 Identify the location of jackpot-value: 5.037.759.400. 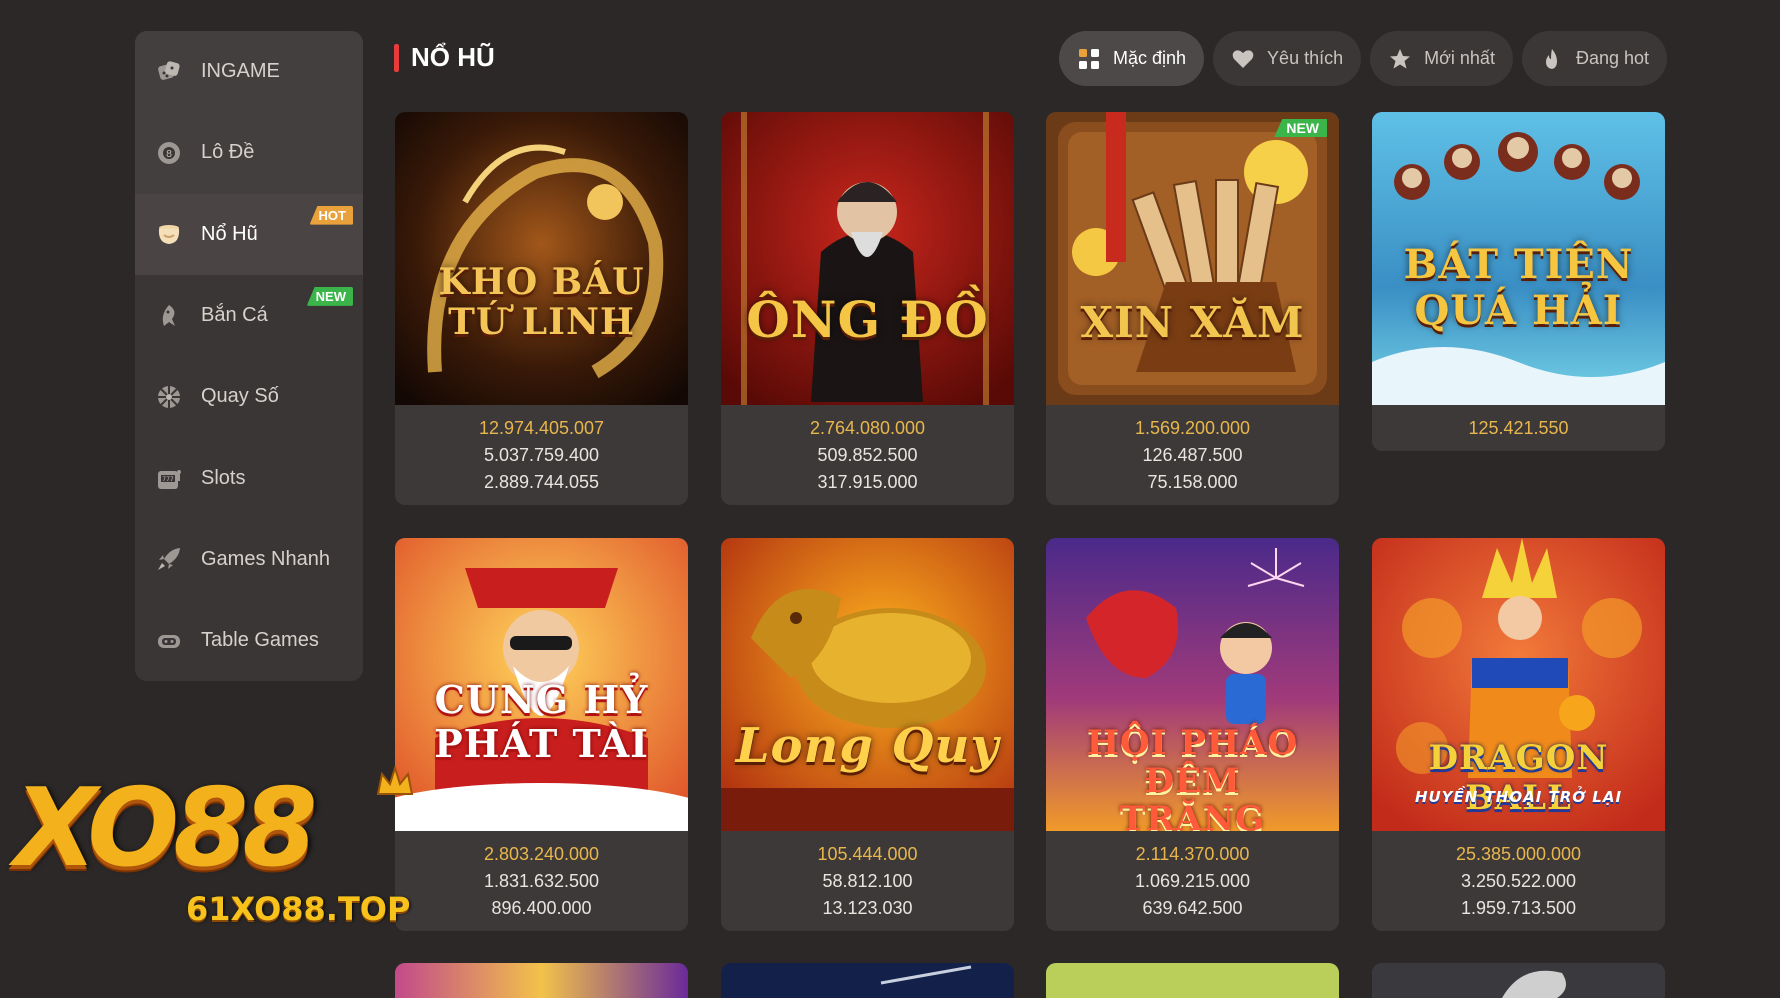
(541, 455).